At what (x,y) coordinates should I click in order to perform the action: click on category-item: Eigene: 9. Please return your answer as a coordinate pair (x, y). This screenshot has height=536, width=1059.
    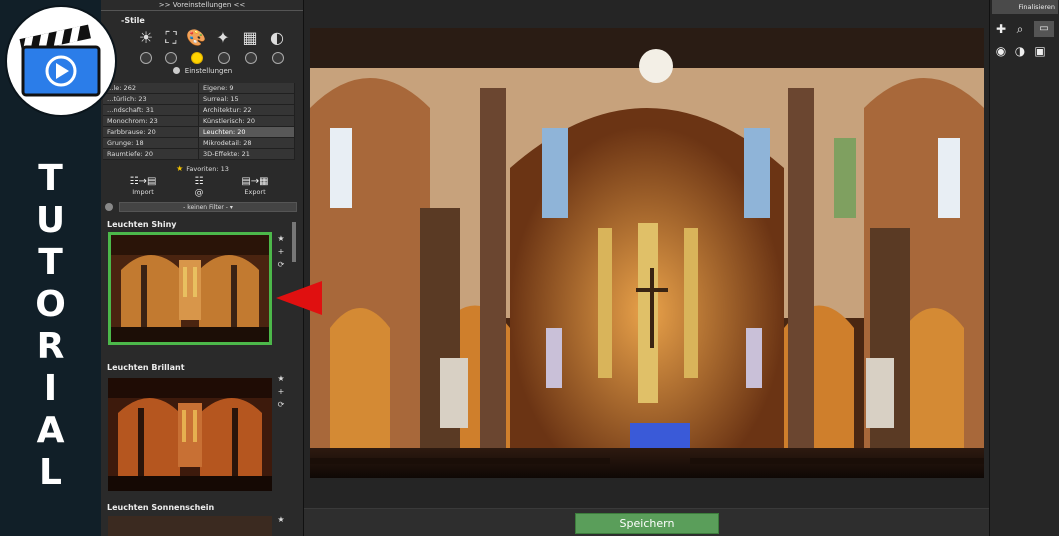
    Looking at the image, I should click on (247, 88).